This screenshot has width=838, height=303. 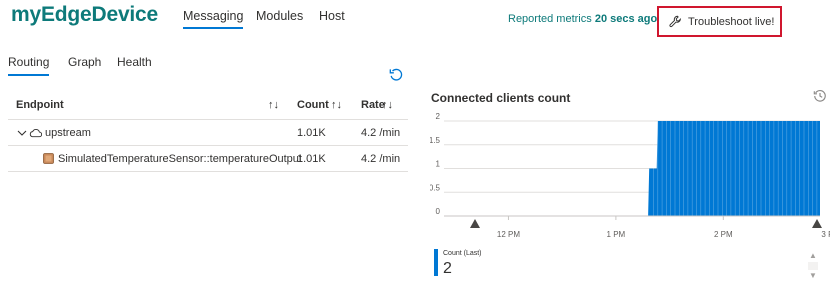 I want to click on chart-title: Connected clients count, so click(x=501, y=98).